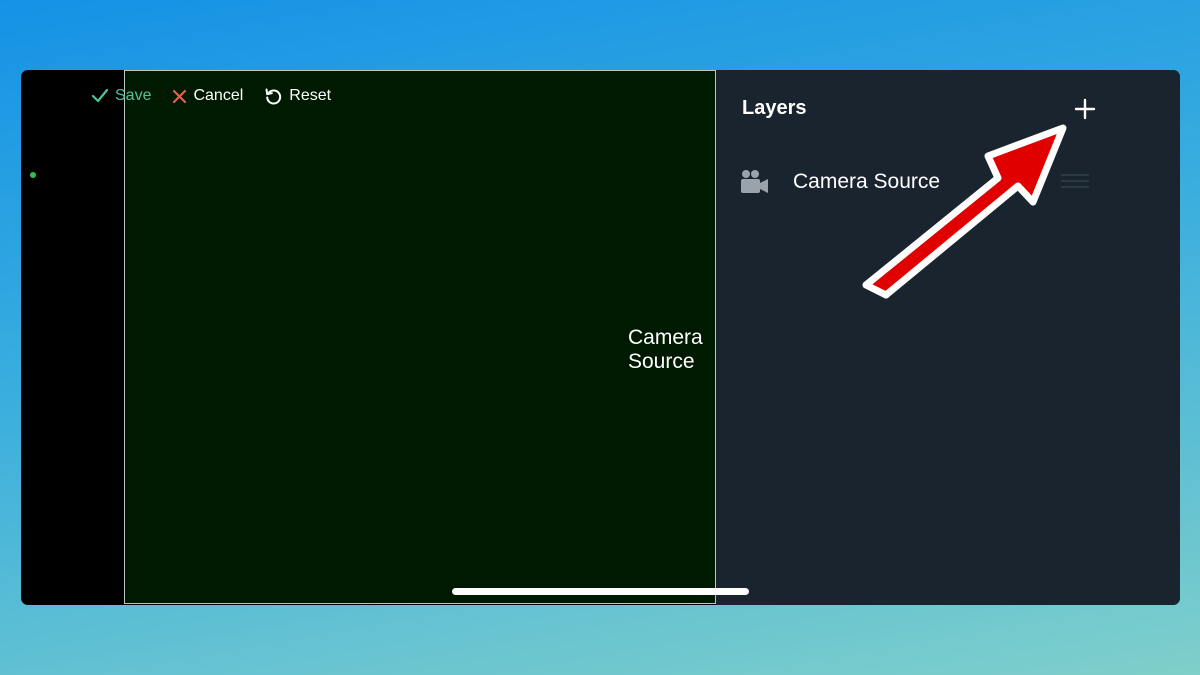 This screenshot has height=675, width=1200. I want to click on home-indicator, so click(600, 591).